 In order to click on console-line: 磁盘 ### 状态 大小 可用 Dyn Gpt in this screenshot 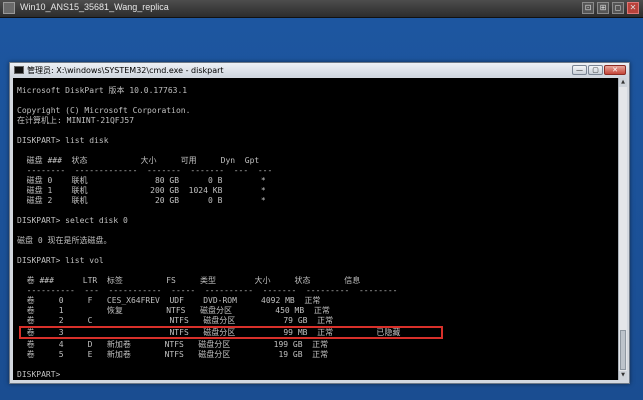, I will do `click(138, 160)`.